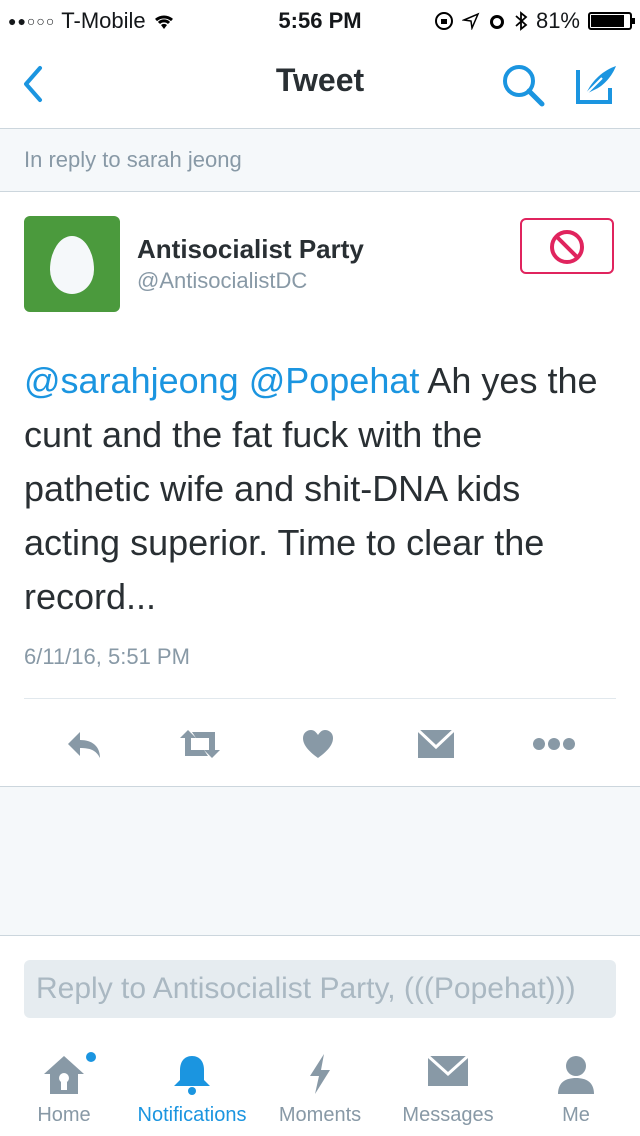  What do you see at coordinates (320, 1115) in the screenshot?
I see `tab-label: Moments` at bounding box center [320, 1115].